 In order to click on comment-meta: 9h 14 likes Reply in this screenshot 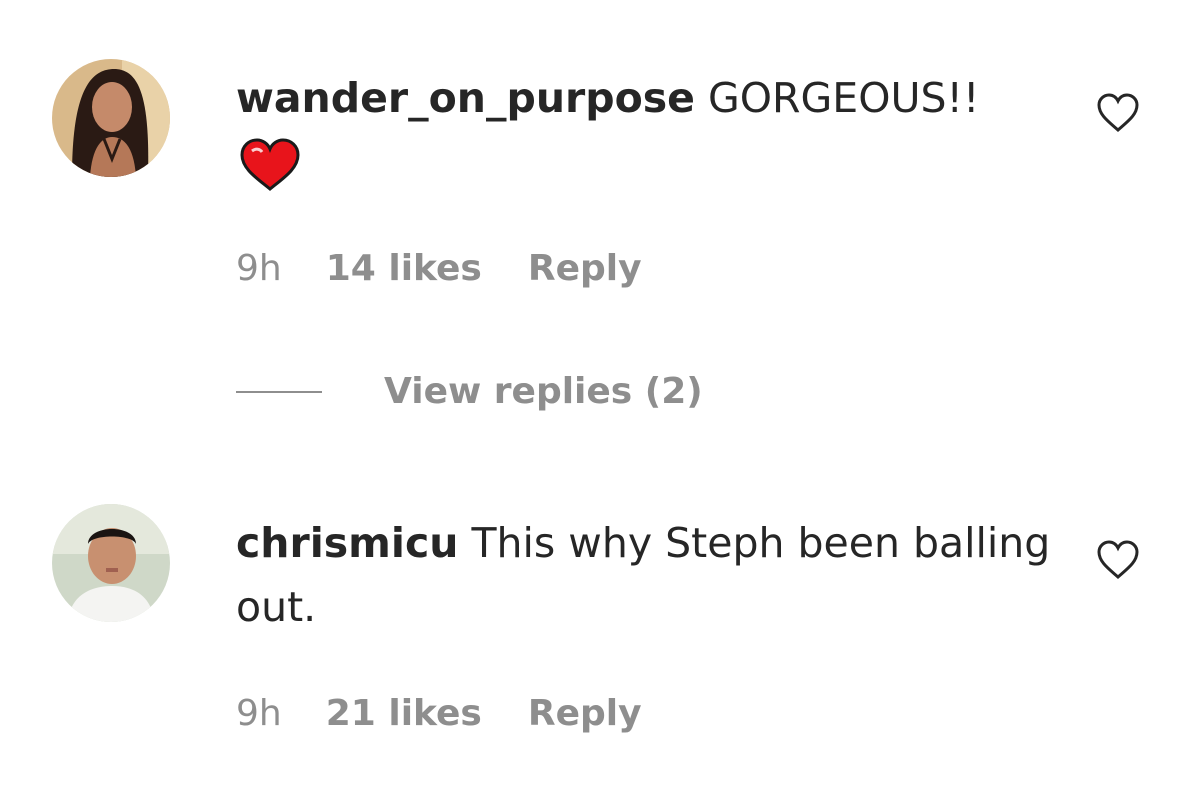, I will do `click(439, 269)`.